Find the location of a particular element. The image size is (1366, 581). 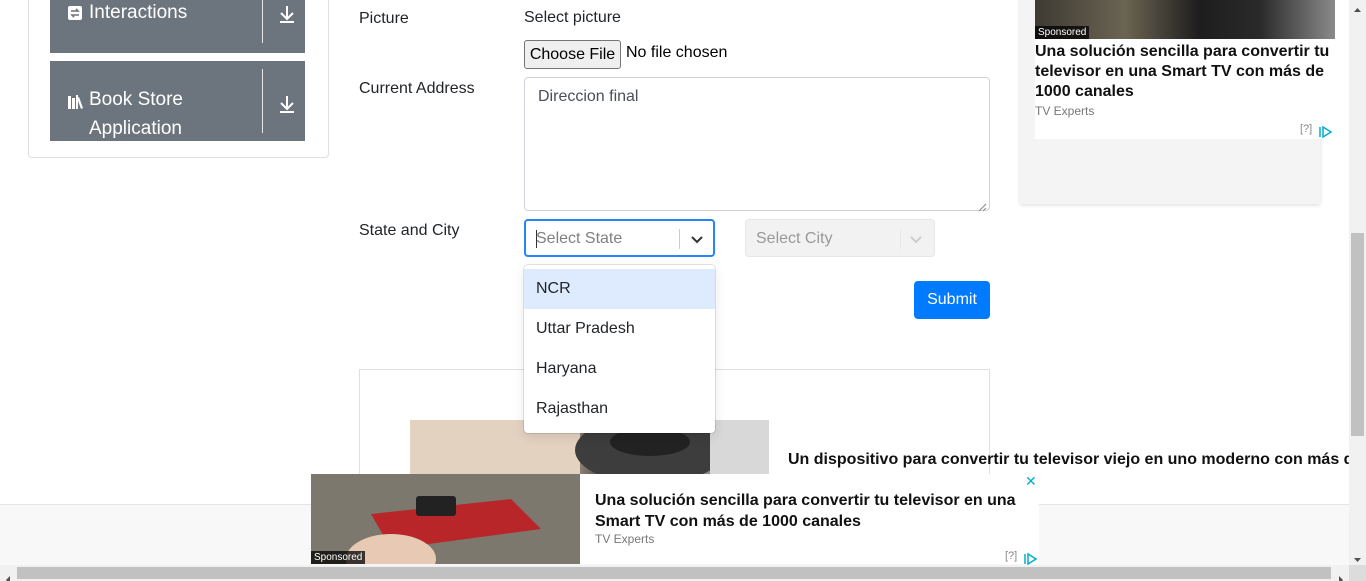

state-dropdown-menu: NCR Uttar Pradesh Haryana Rajasthan is located at coordinates (619, 349).